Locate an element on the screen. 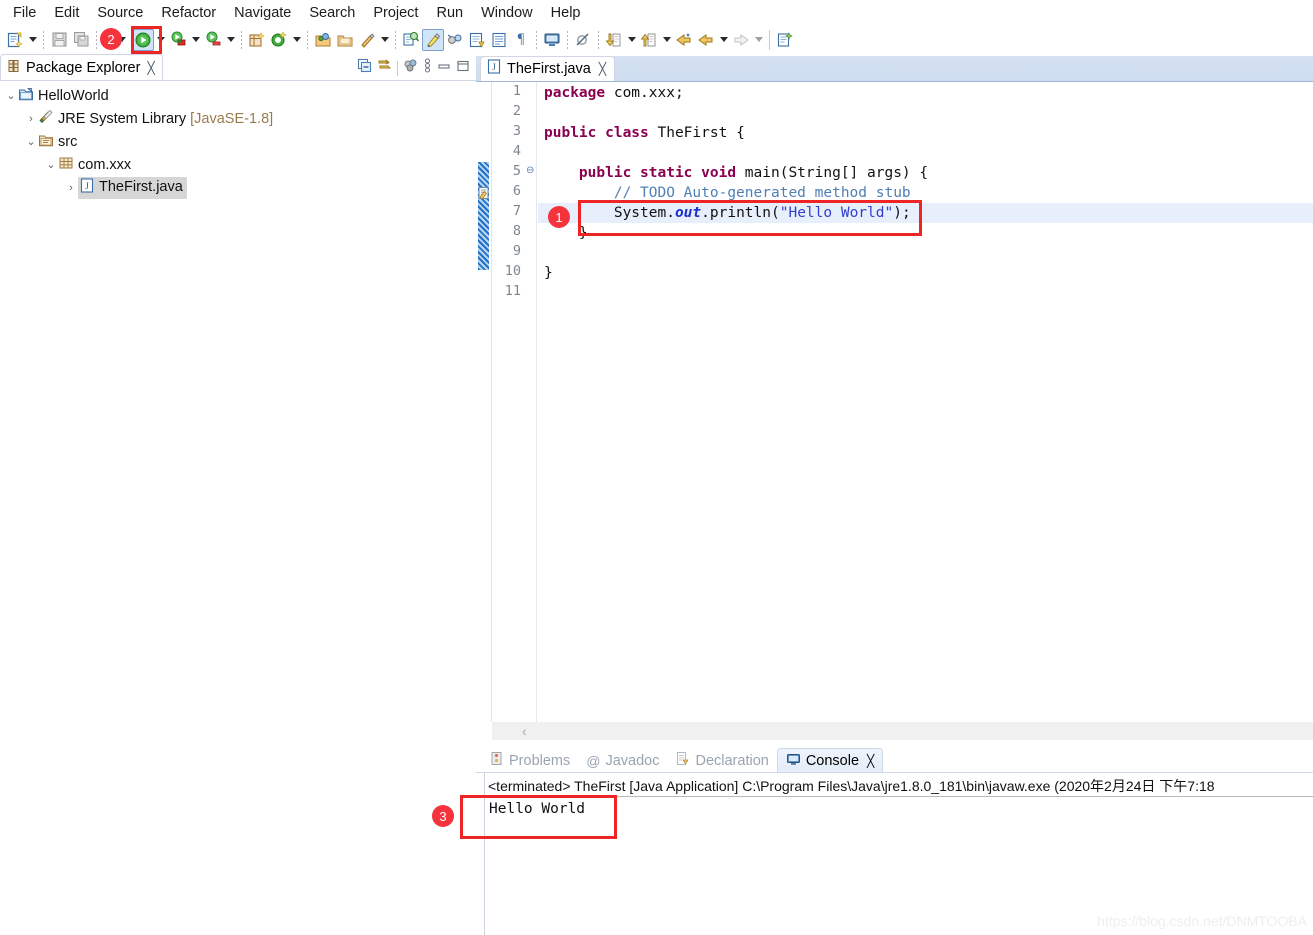 The height and width of the screenshot is (935, 1313). new-wizard-icon is located at coordinates (15, 40).